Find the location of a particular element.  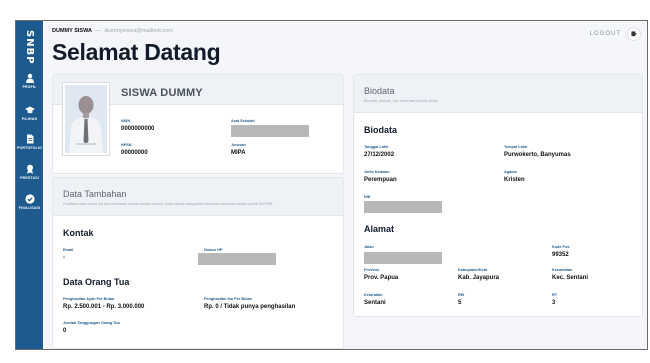

sidebar-item-prestasi: PRESTASI is located at coordinates (29, 178).